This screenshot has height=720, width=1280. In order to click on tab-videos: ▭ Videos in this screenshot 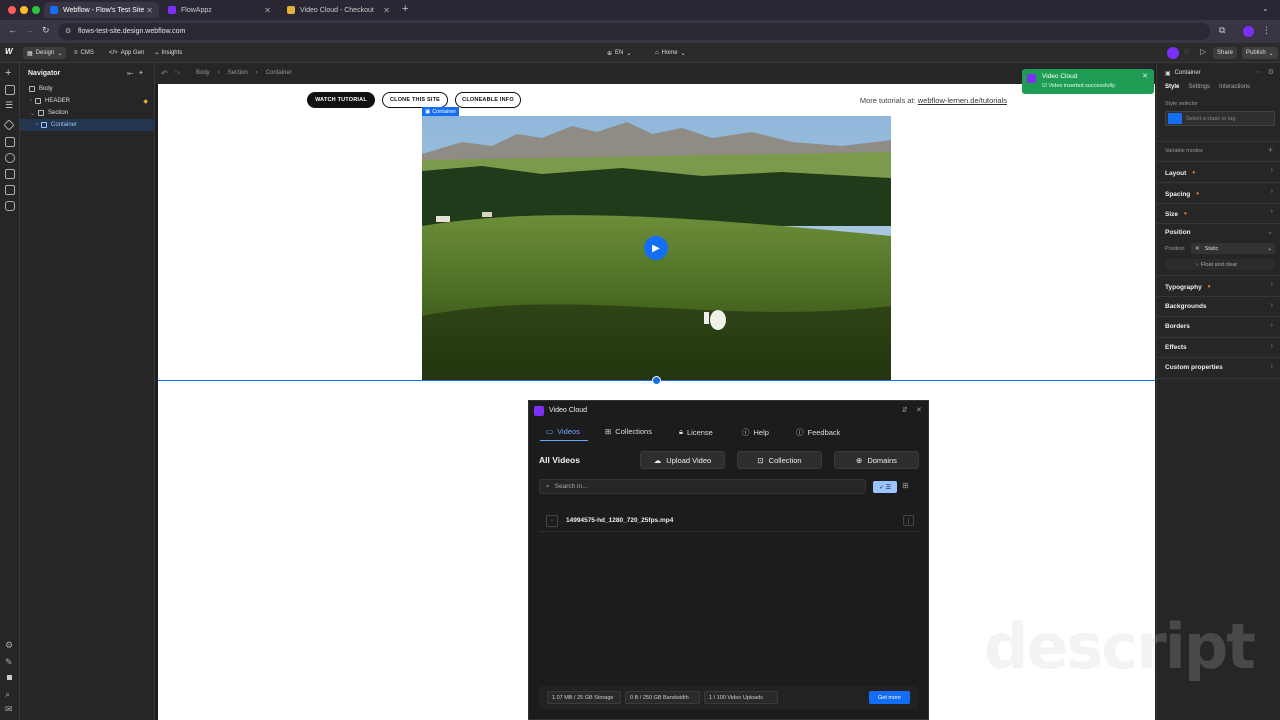, I will do `click(563, 431)`.